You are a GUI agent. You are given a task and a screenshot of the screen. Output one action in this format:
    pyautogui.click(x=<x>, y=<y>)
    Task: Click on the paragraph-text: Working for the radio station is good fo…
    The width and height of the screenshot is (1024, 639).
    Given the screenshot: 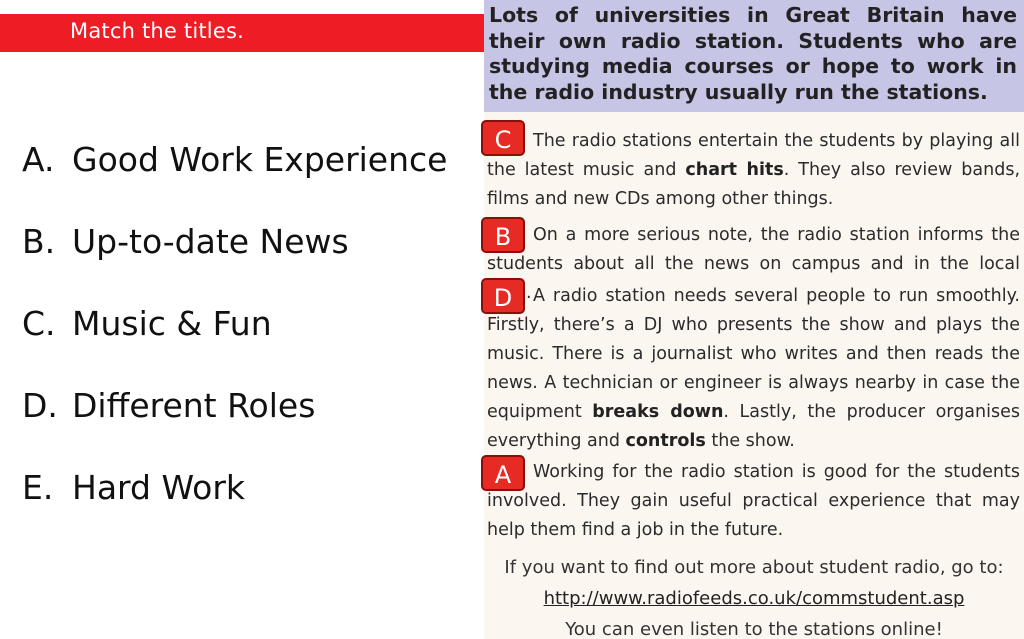 What is the action you would take?
    pyautogui.click(x=753, y=501)
    